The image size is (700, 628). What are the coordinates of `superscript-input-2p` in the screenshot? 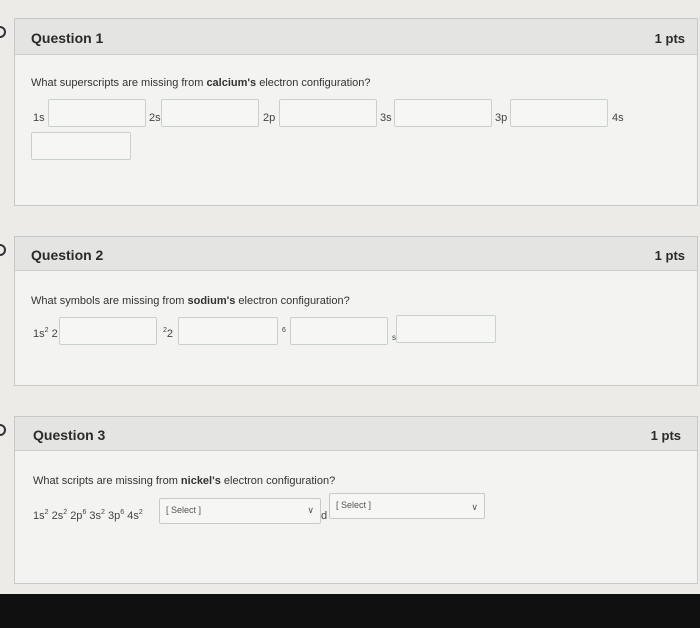 It's located at (328, 113).